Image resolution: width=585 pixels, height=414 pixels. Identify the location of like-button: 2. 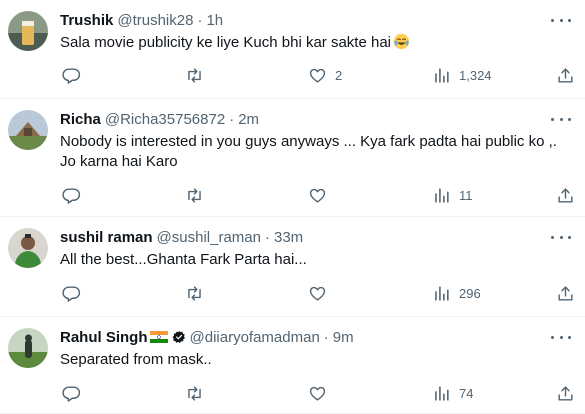
(325, 75).